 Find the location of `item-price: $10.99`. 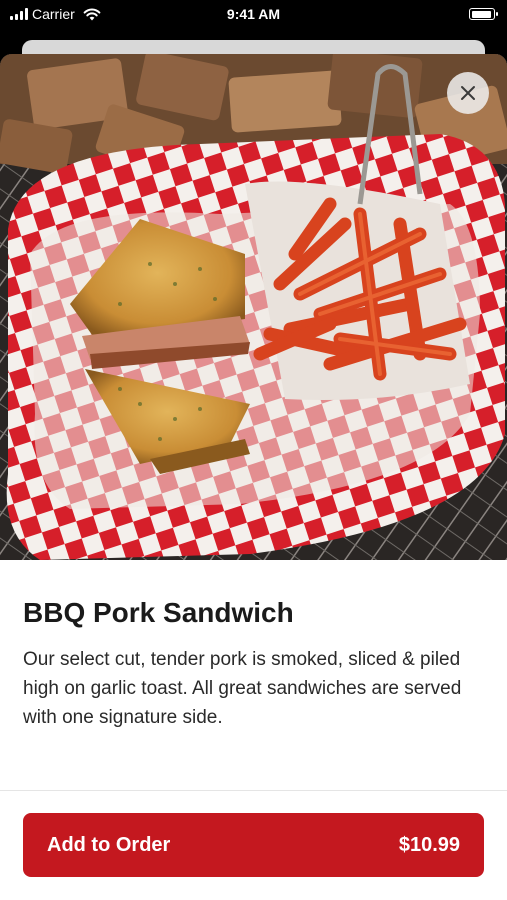

item-price: $10.99 is located at coordinates (429, 844).